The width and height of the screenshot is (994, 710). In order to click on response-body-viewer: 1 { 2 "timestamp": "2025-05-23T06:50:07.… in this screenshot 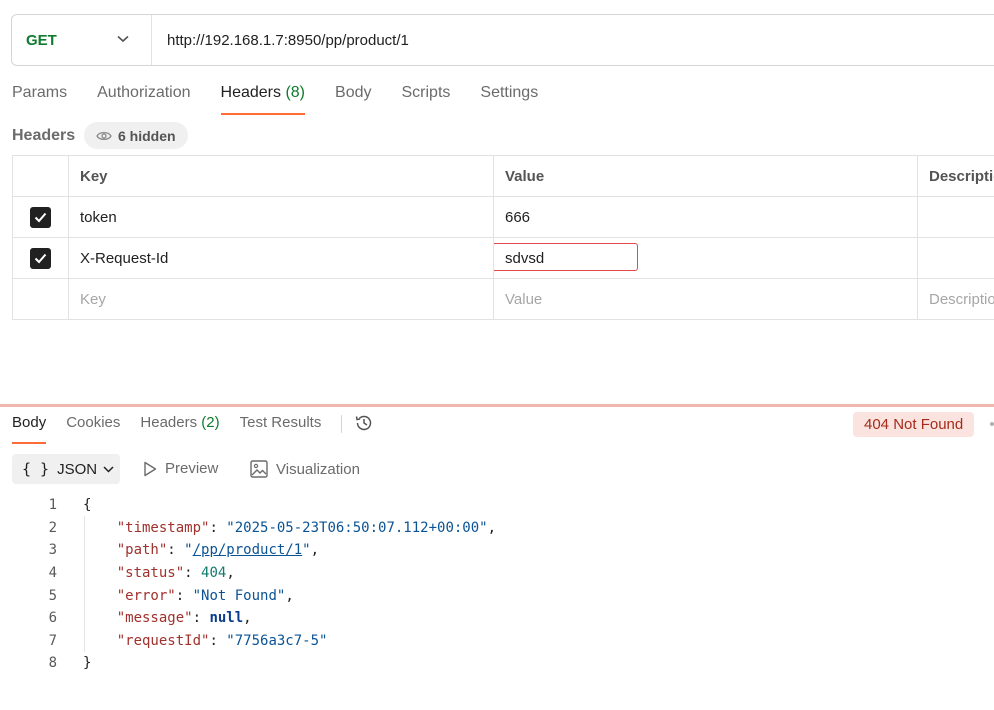, I will do `click(248, 584)`.